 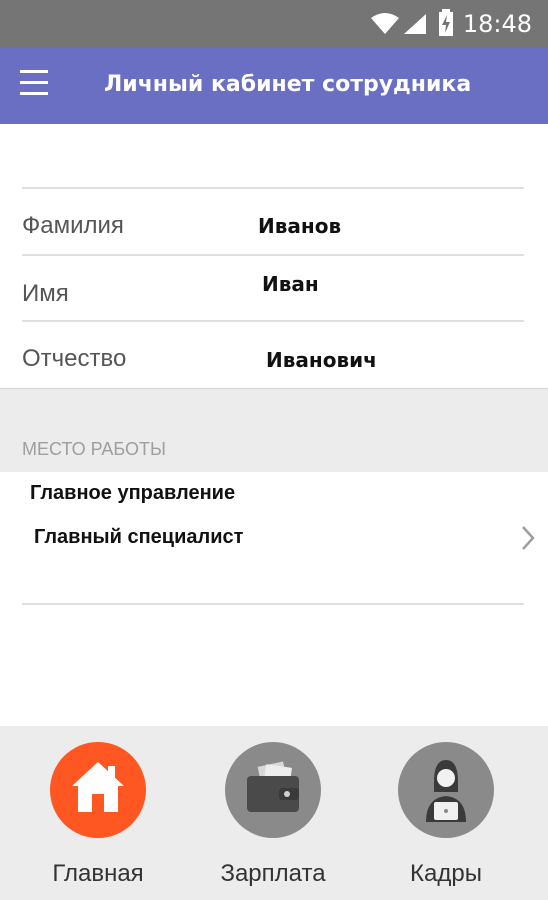 I want to click on home-icon, so click(x=98, y=790).